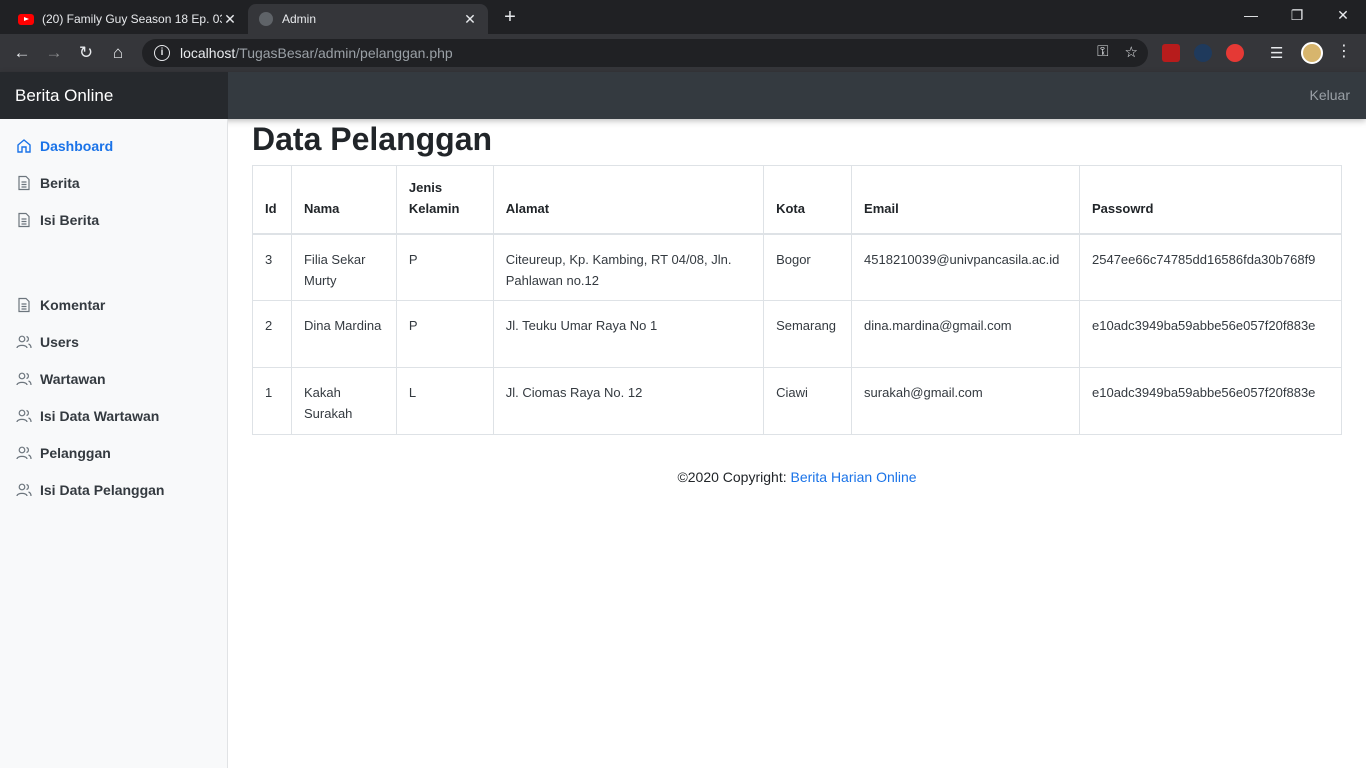 The width and height of the screenshot is (1366, 768). I want to click on column-header: Passowrd, so click(1210, 199).